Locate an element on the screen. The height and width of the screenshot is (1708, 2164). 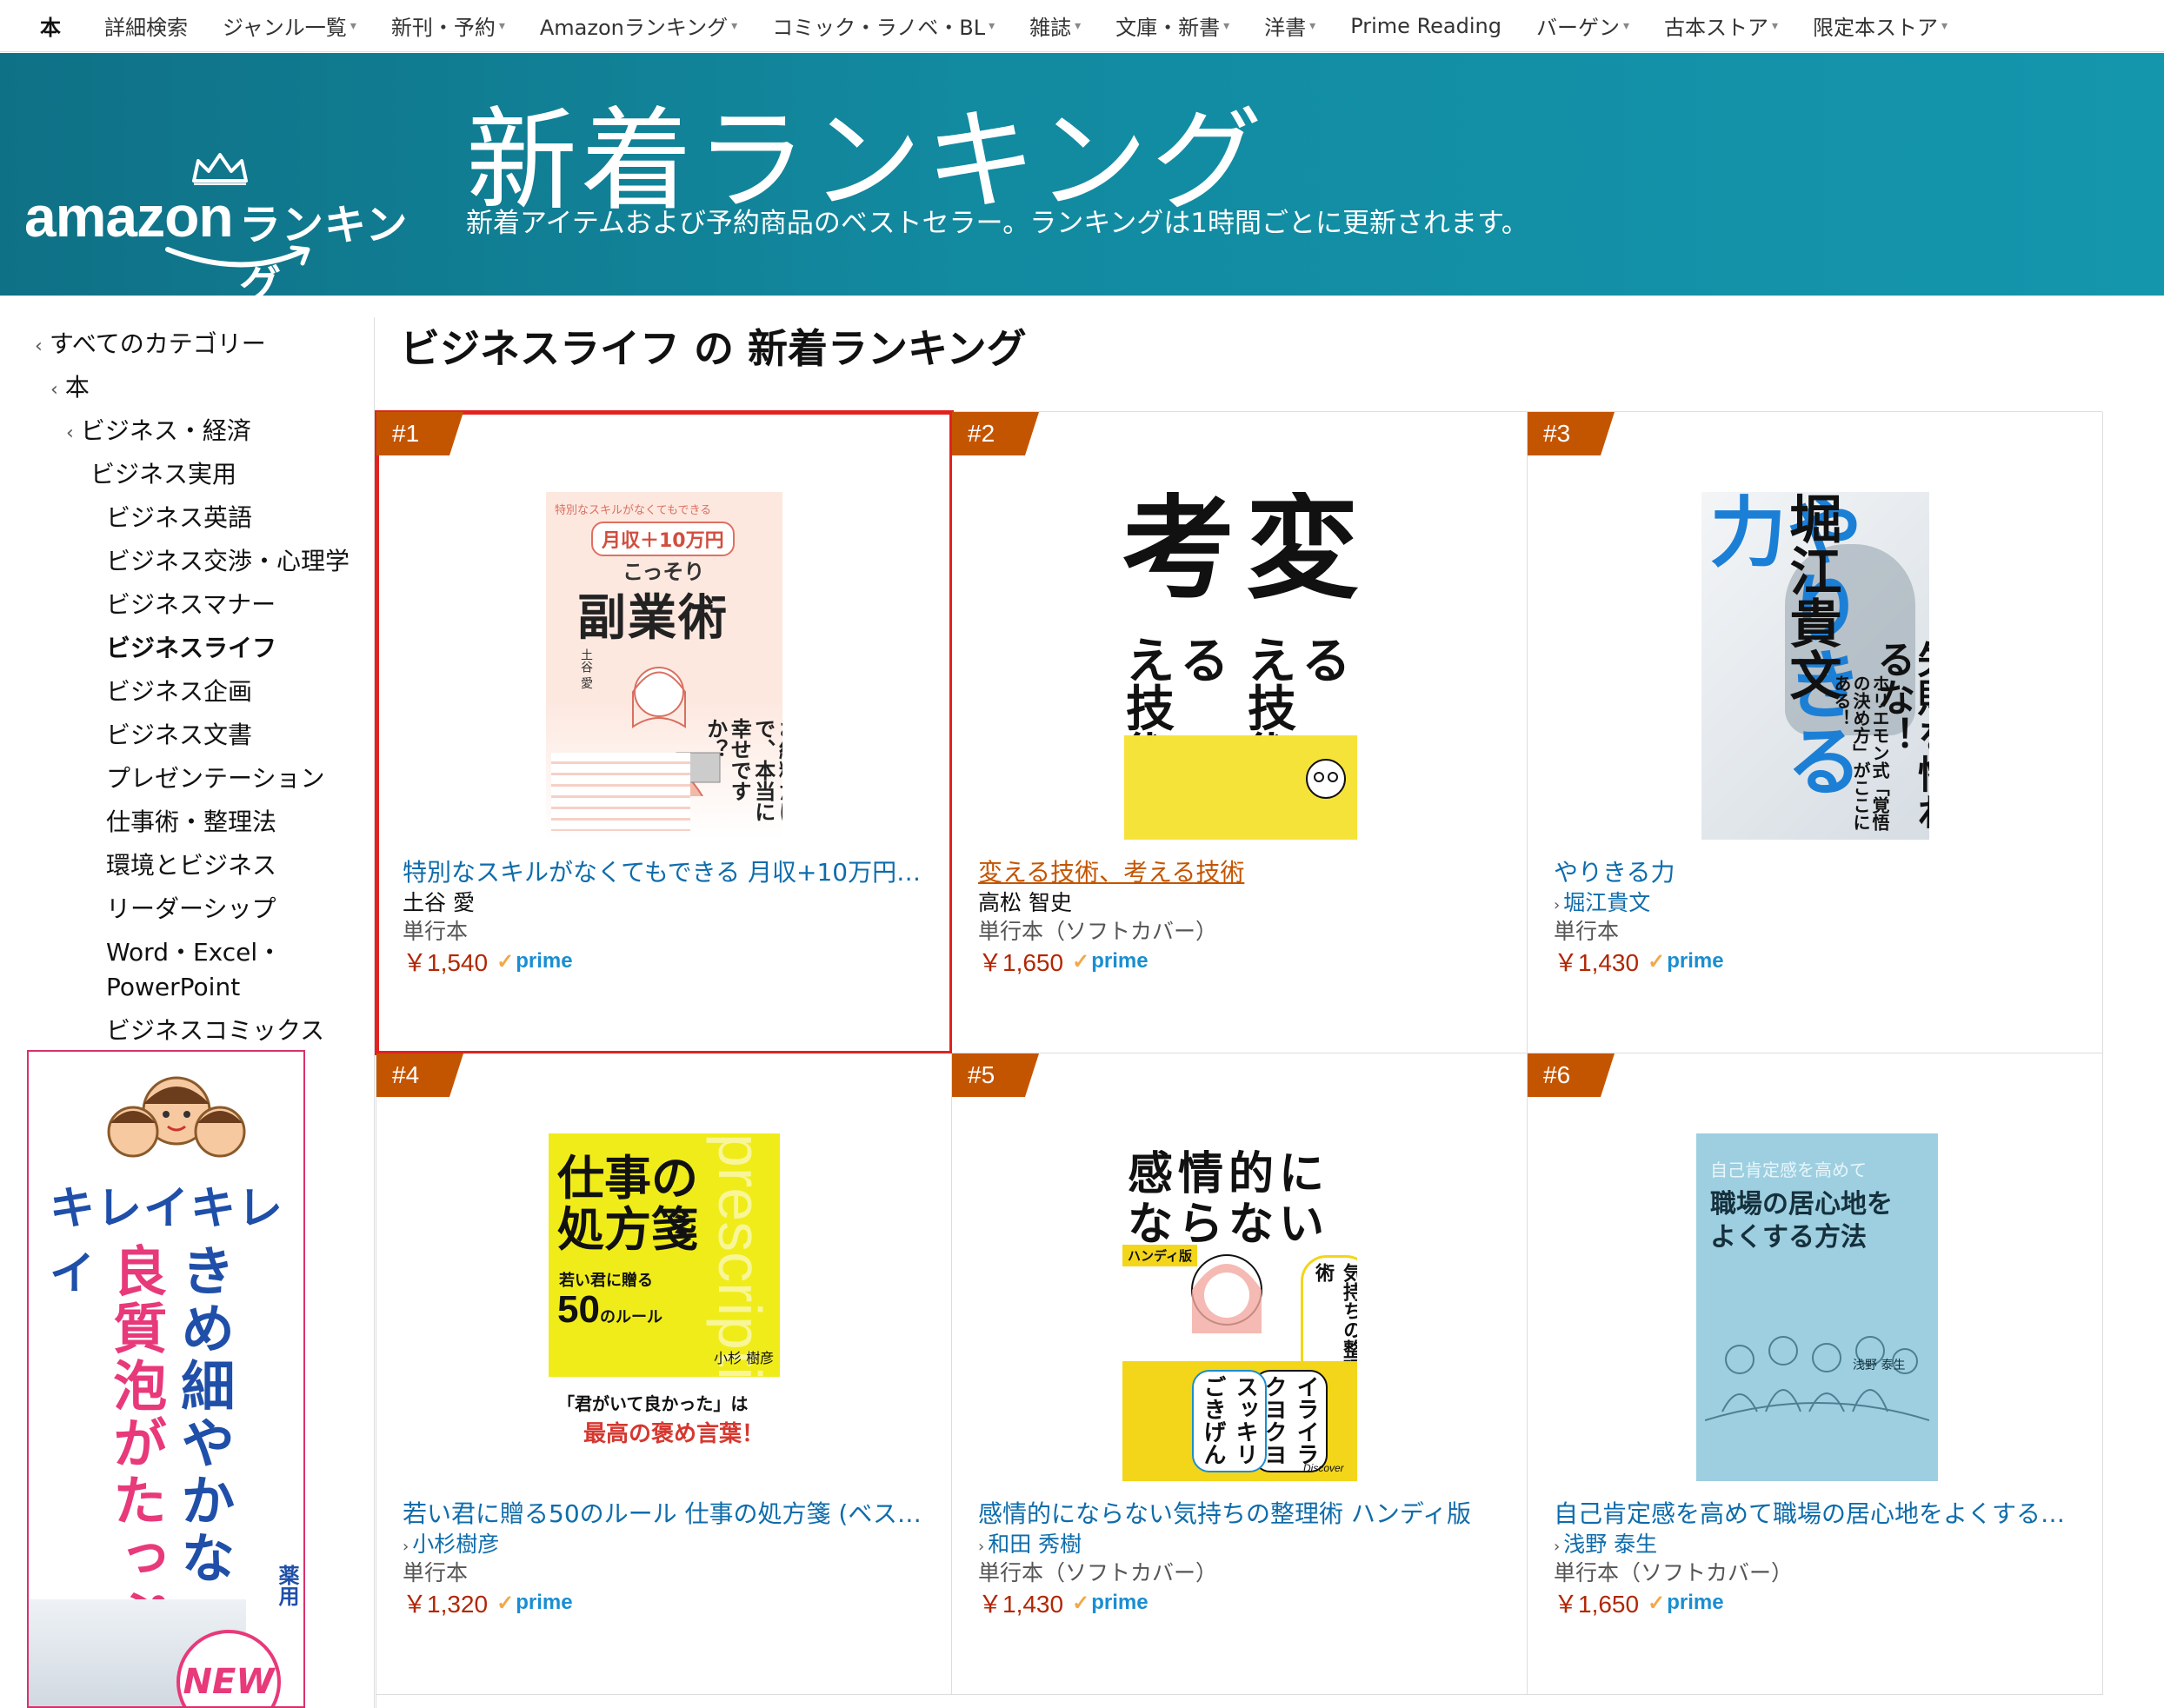
cover-text: 副業術 is located at coordinates (653, 618).